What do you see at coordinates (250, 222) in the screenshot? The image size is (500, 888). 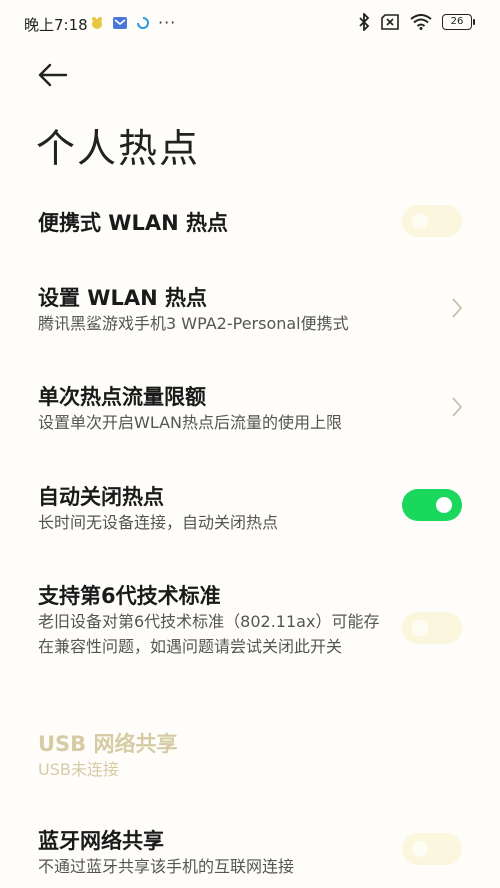 I see `portable-hotspot-row: 便携式 WLAN 热点` at bounding box center [250, 222].